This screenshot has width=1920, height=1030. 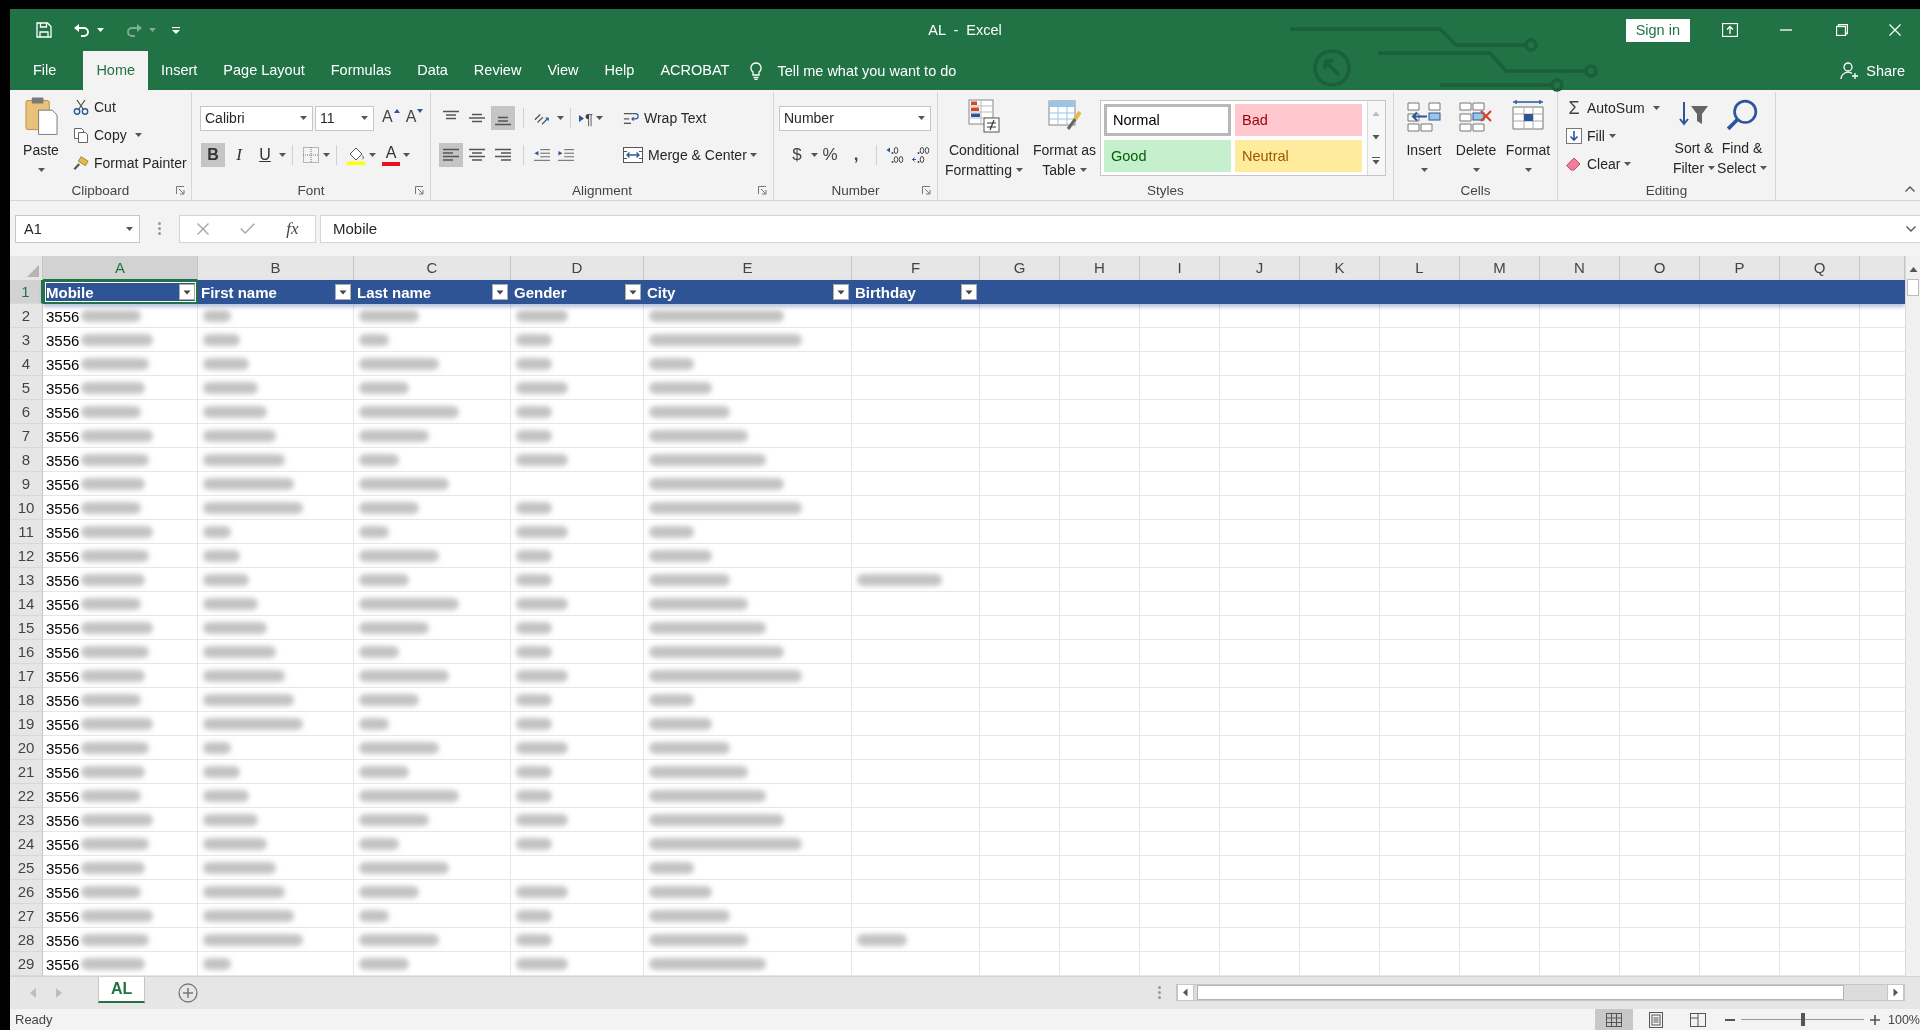 I want to click on row-header: 13, so click(x=26, y=580).